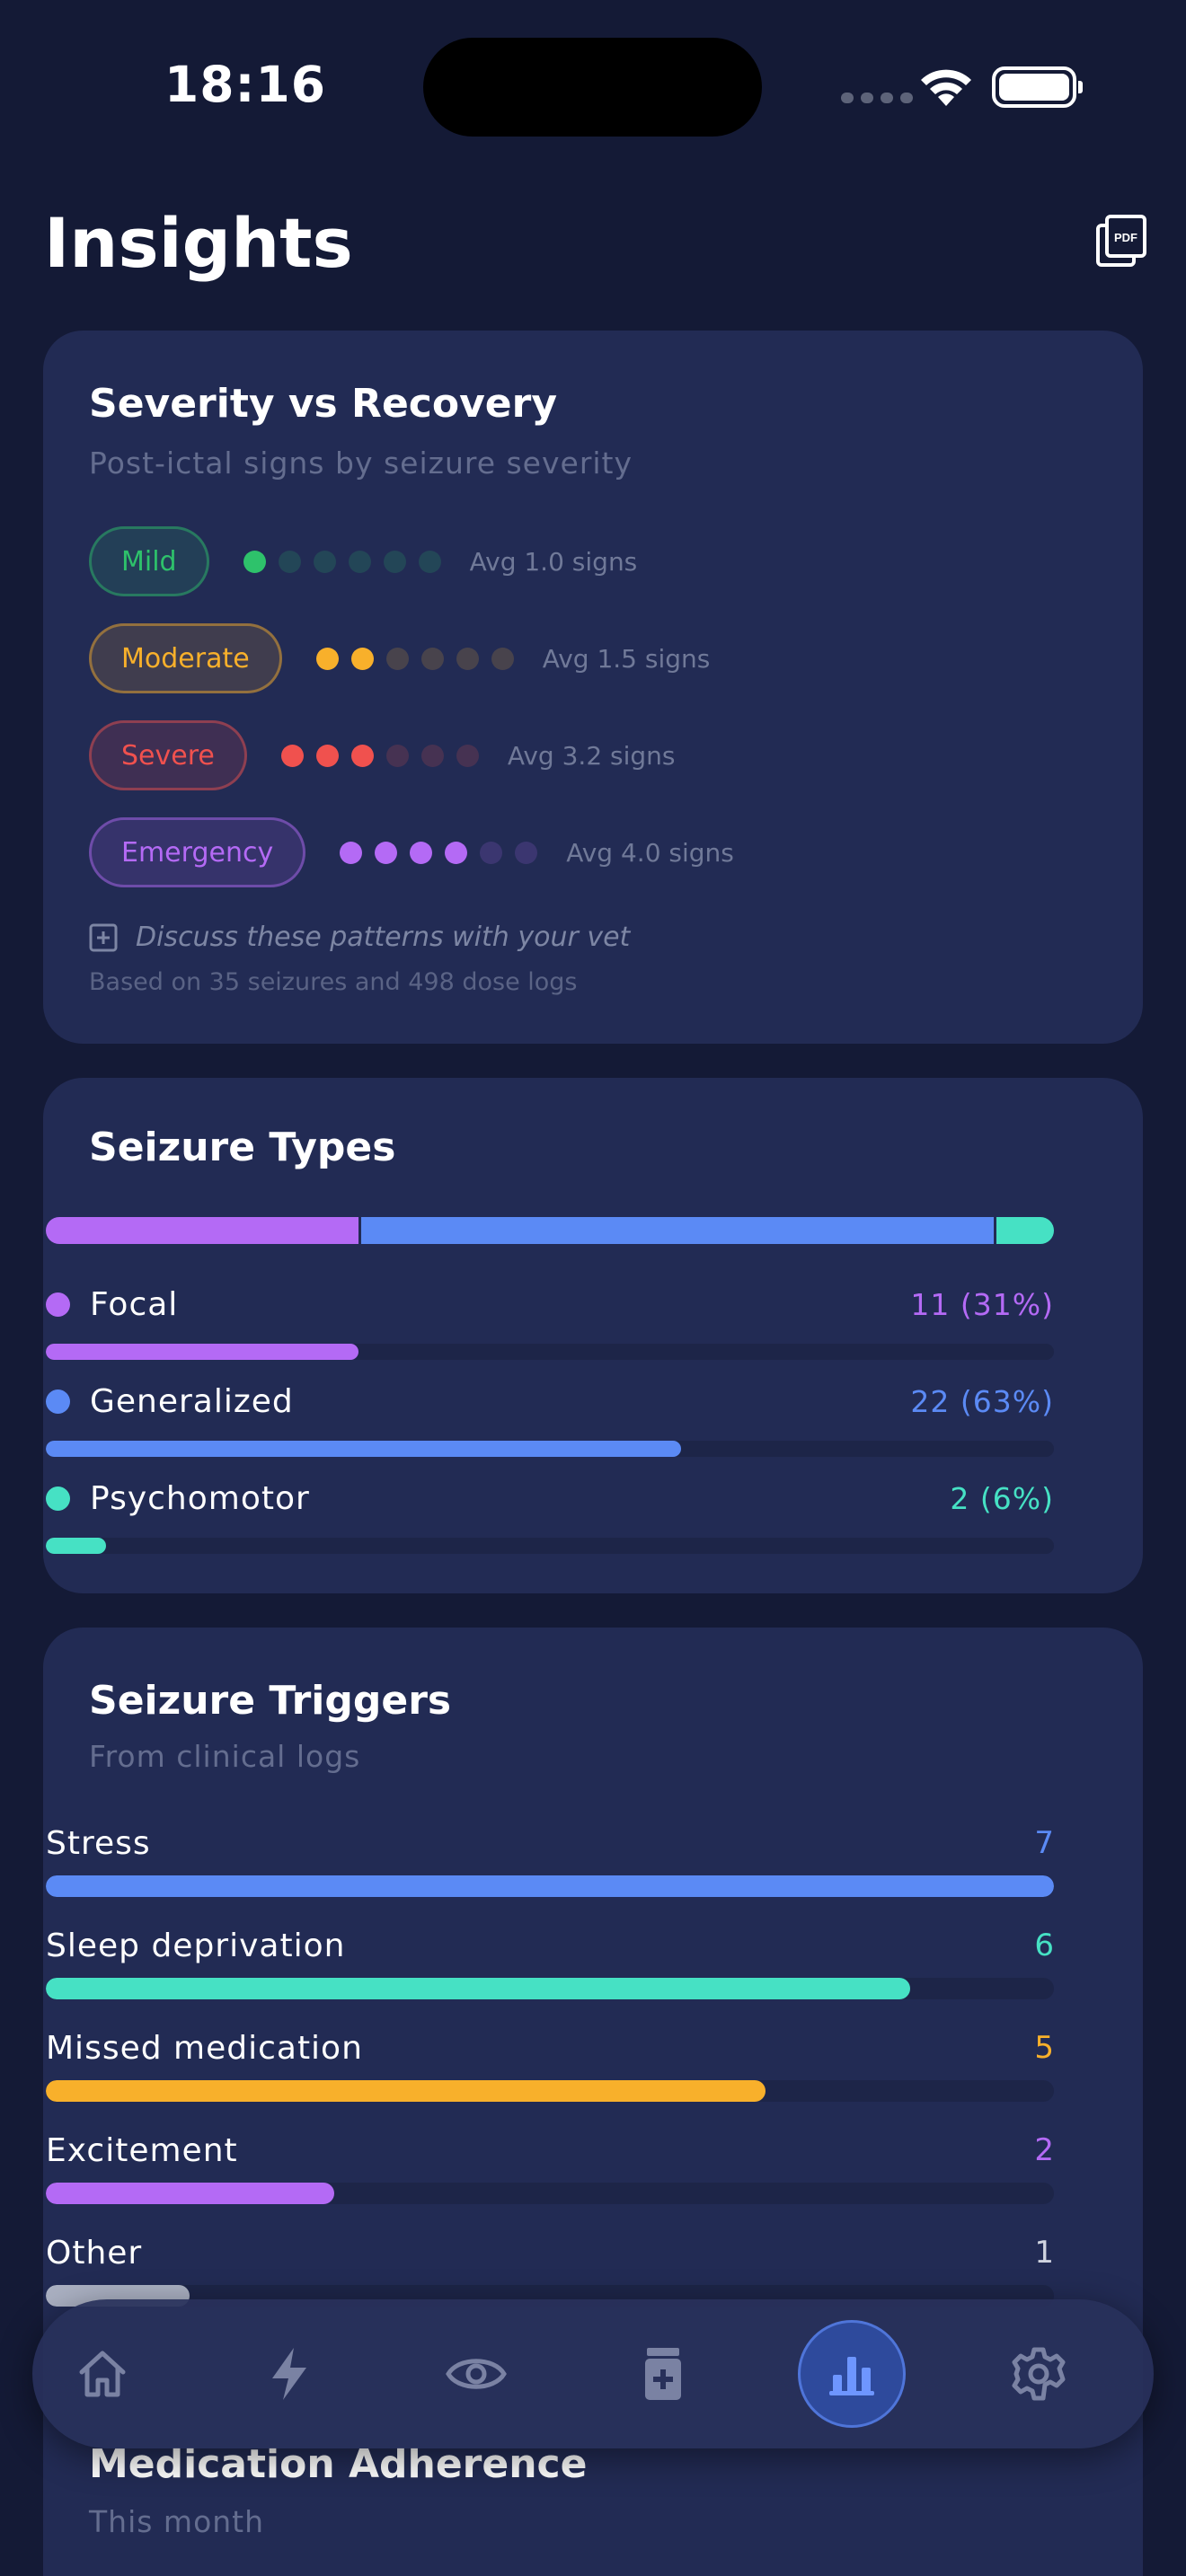  I want to click on wifi-icon, so click(946, 87).